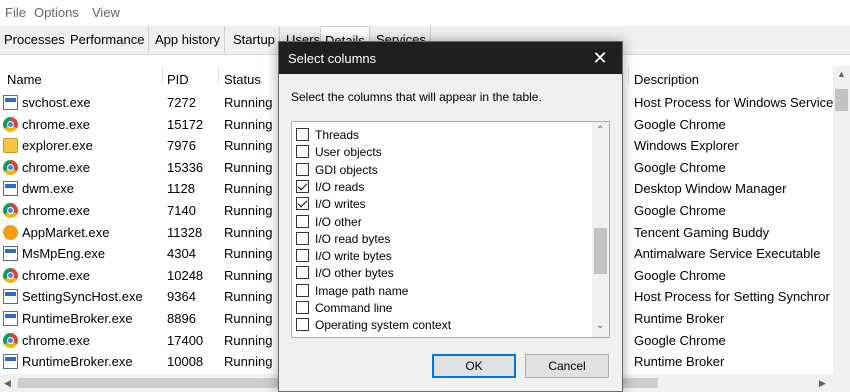 This screenshot has width=850, height=392. What do you see at coordinates (66, 232) in the screenshot?
I see `process-name: AppMarket.exe` at bounding box center [66, 232].